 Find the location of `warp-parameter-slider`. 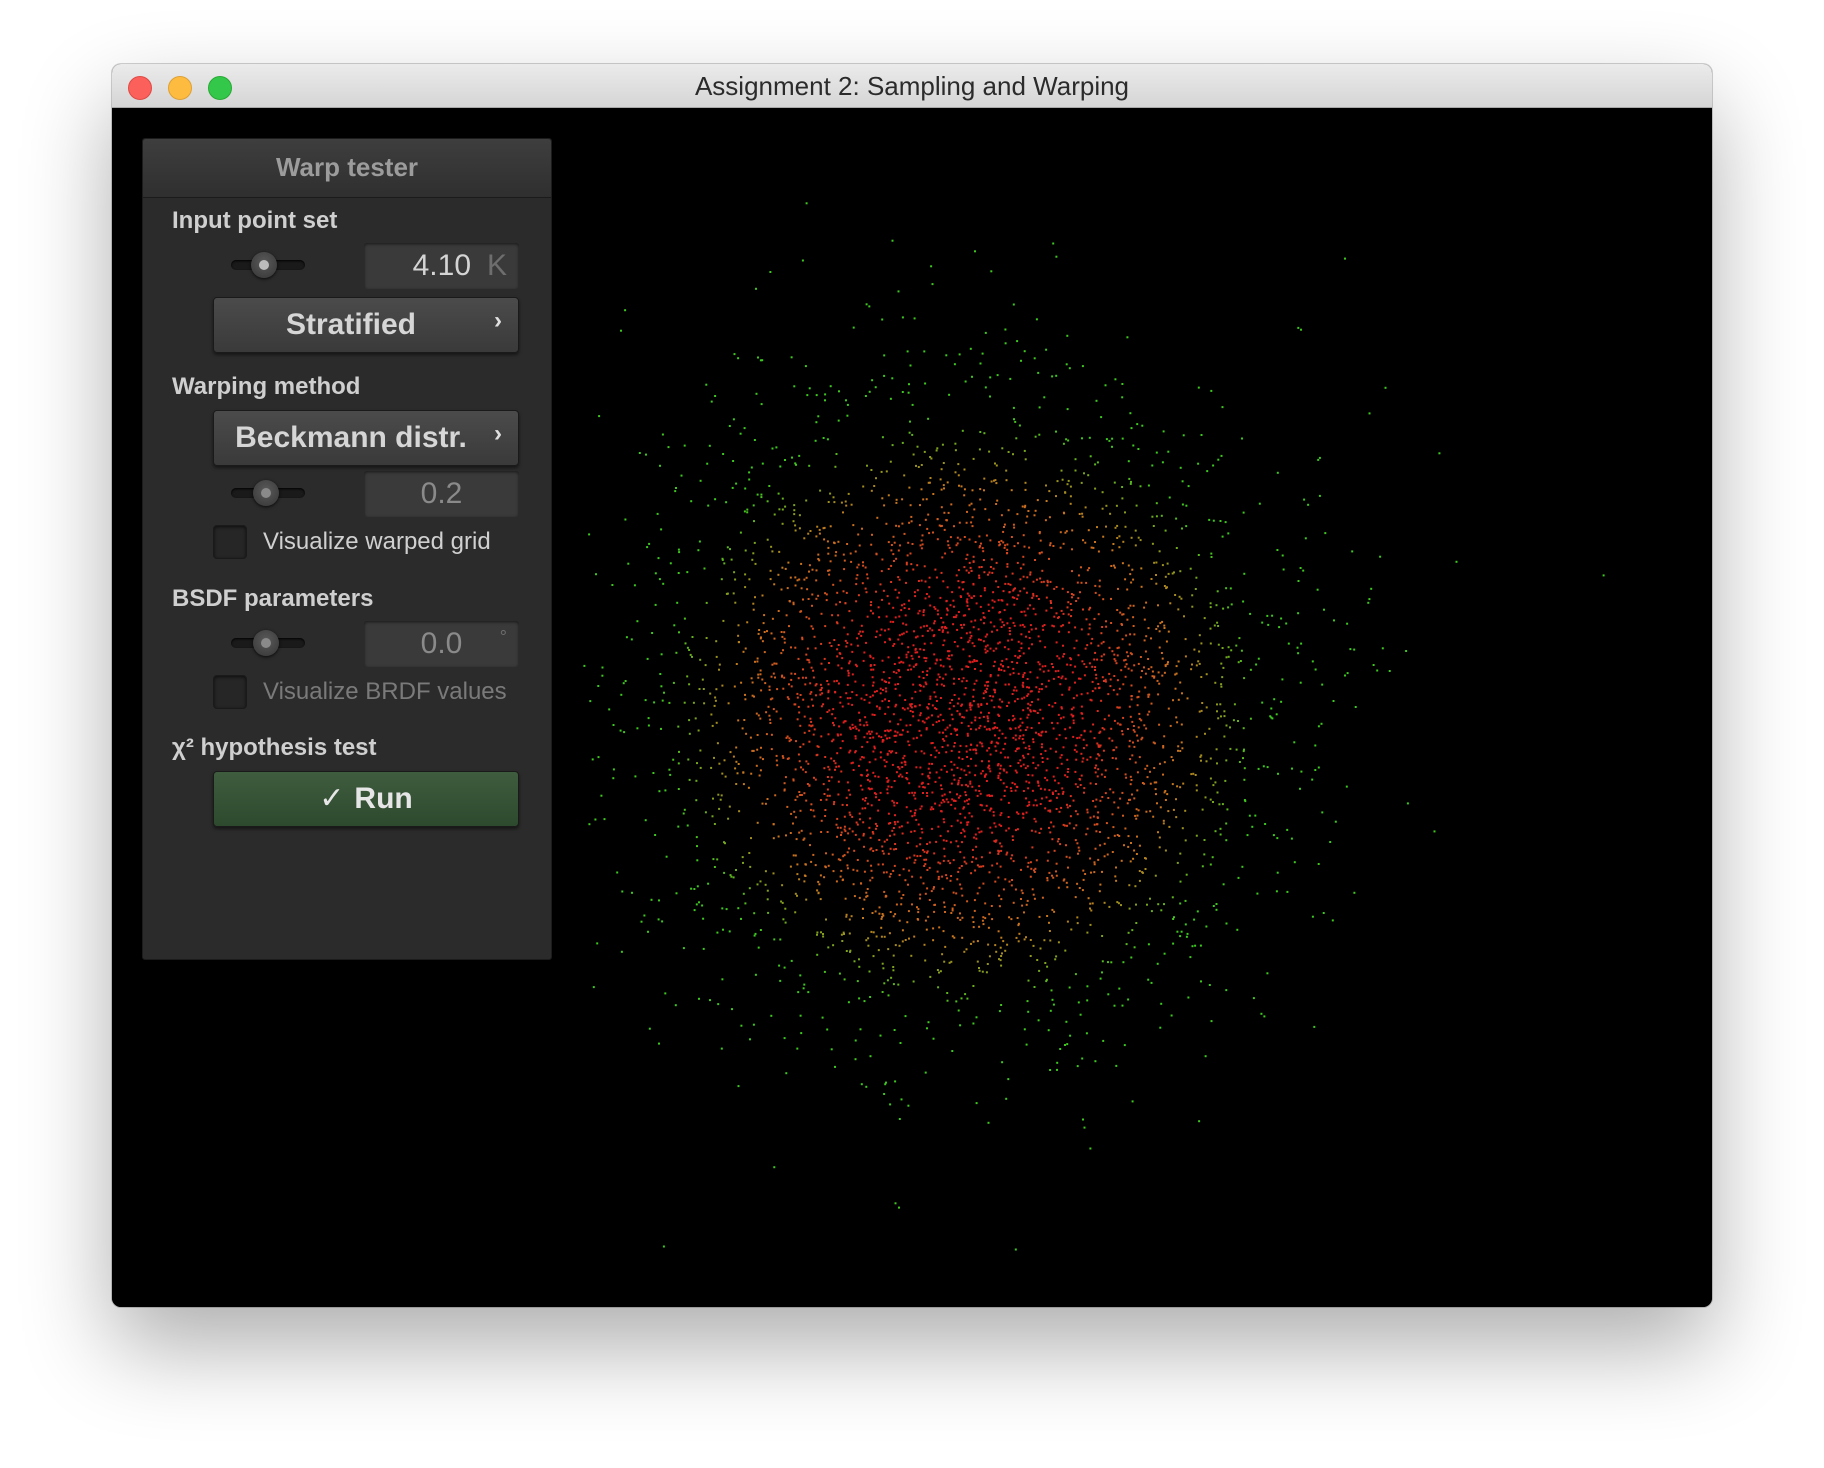

warp-parameter-slider is located at coordinates (268, 493).